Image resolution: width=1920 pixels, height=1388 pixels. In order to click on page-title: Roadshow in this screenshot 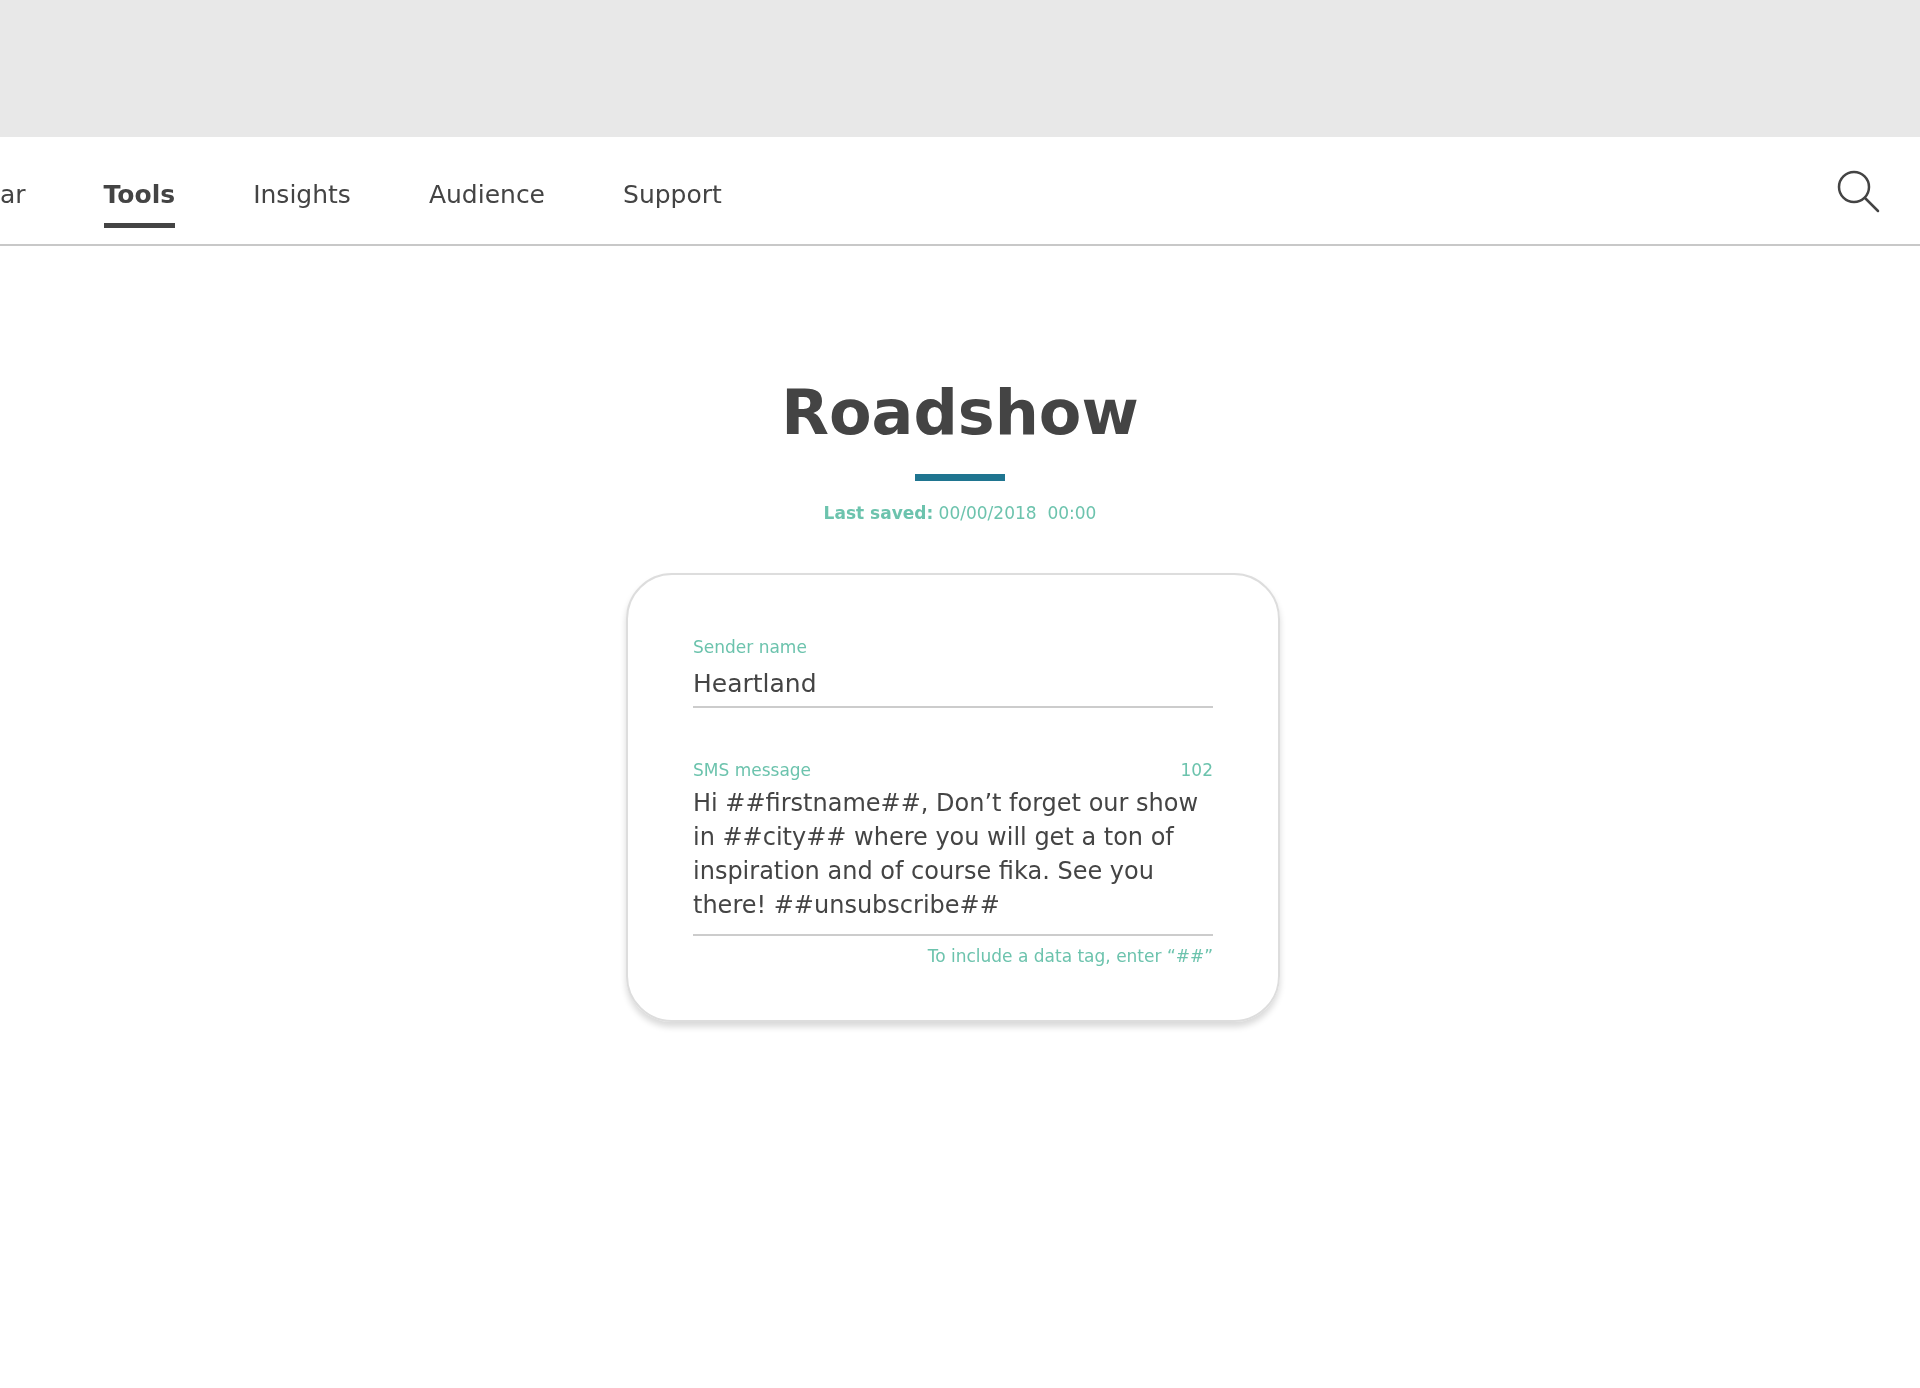, I will do `click(960, 413)`.